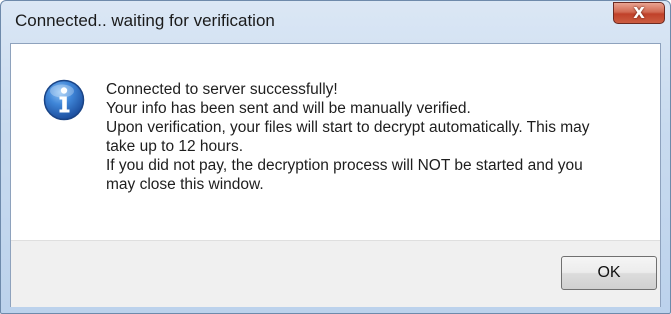 The height and width of the screenshot is (314, 671). Describe the element at coordinates (609, 273) in the screenshot. I see `ok-button: OK` at that location.